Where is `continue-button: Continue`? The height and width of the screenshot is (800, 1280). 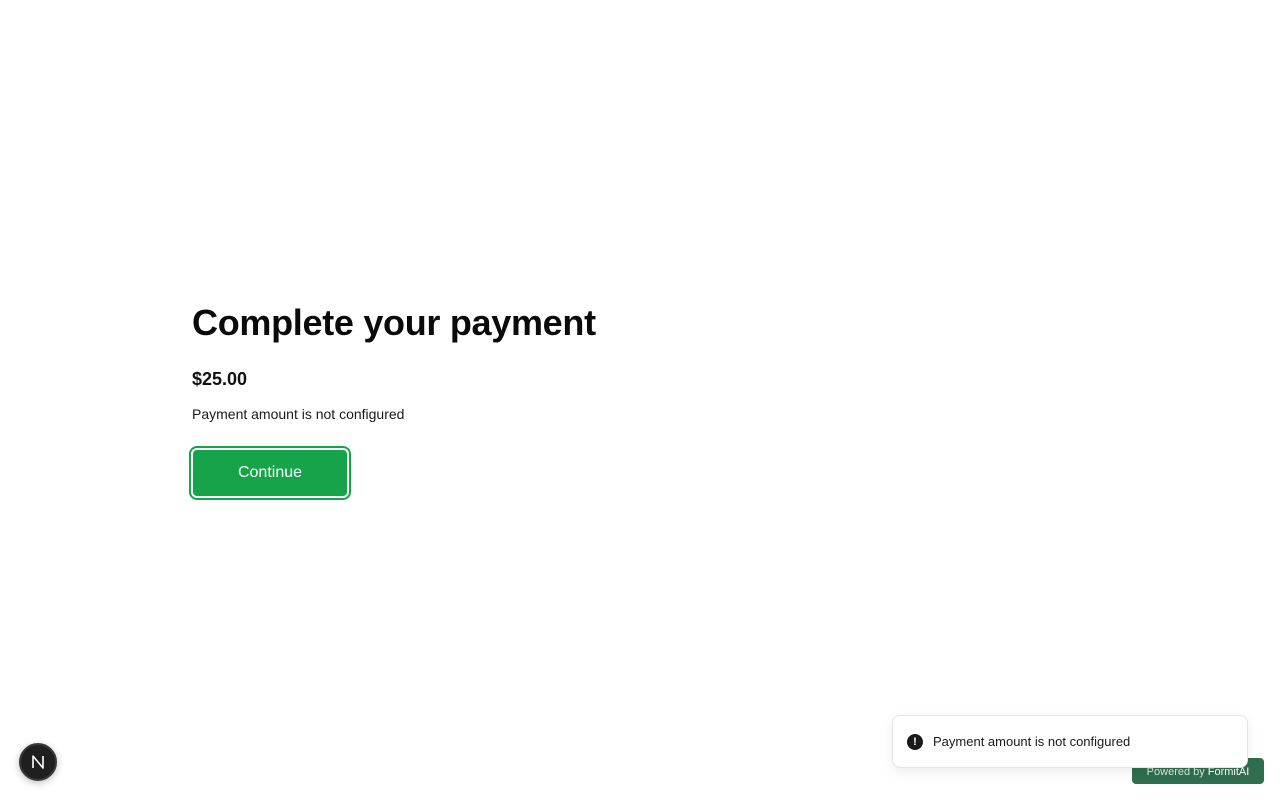
continue-button: Continue is located at coordinates (270, 473).